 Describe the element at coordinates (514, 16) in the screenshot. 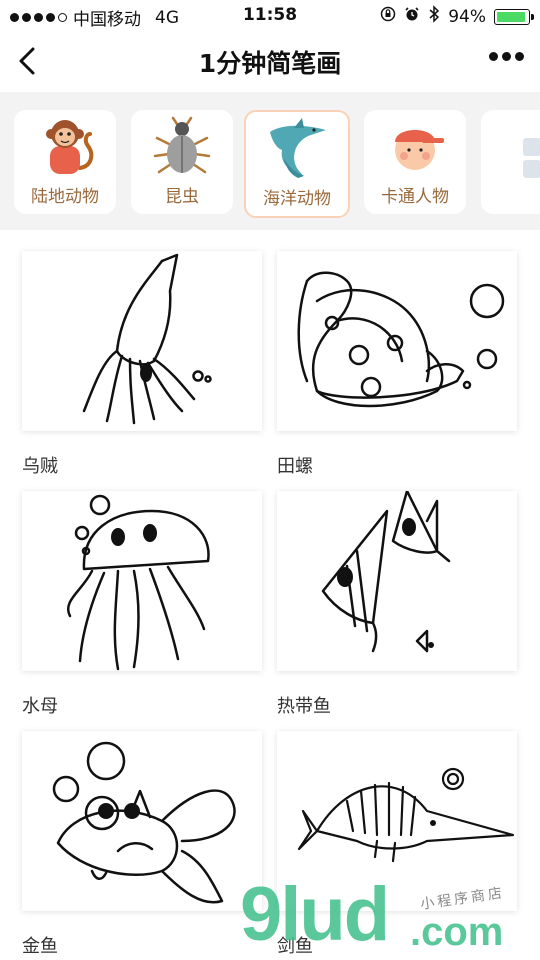

I see `battery-icon` at that location.